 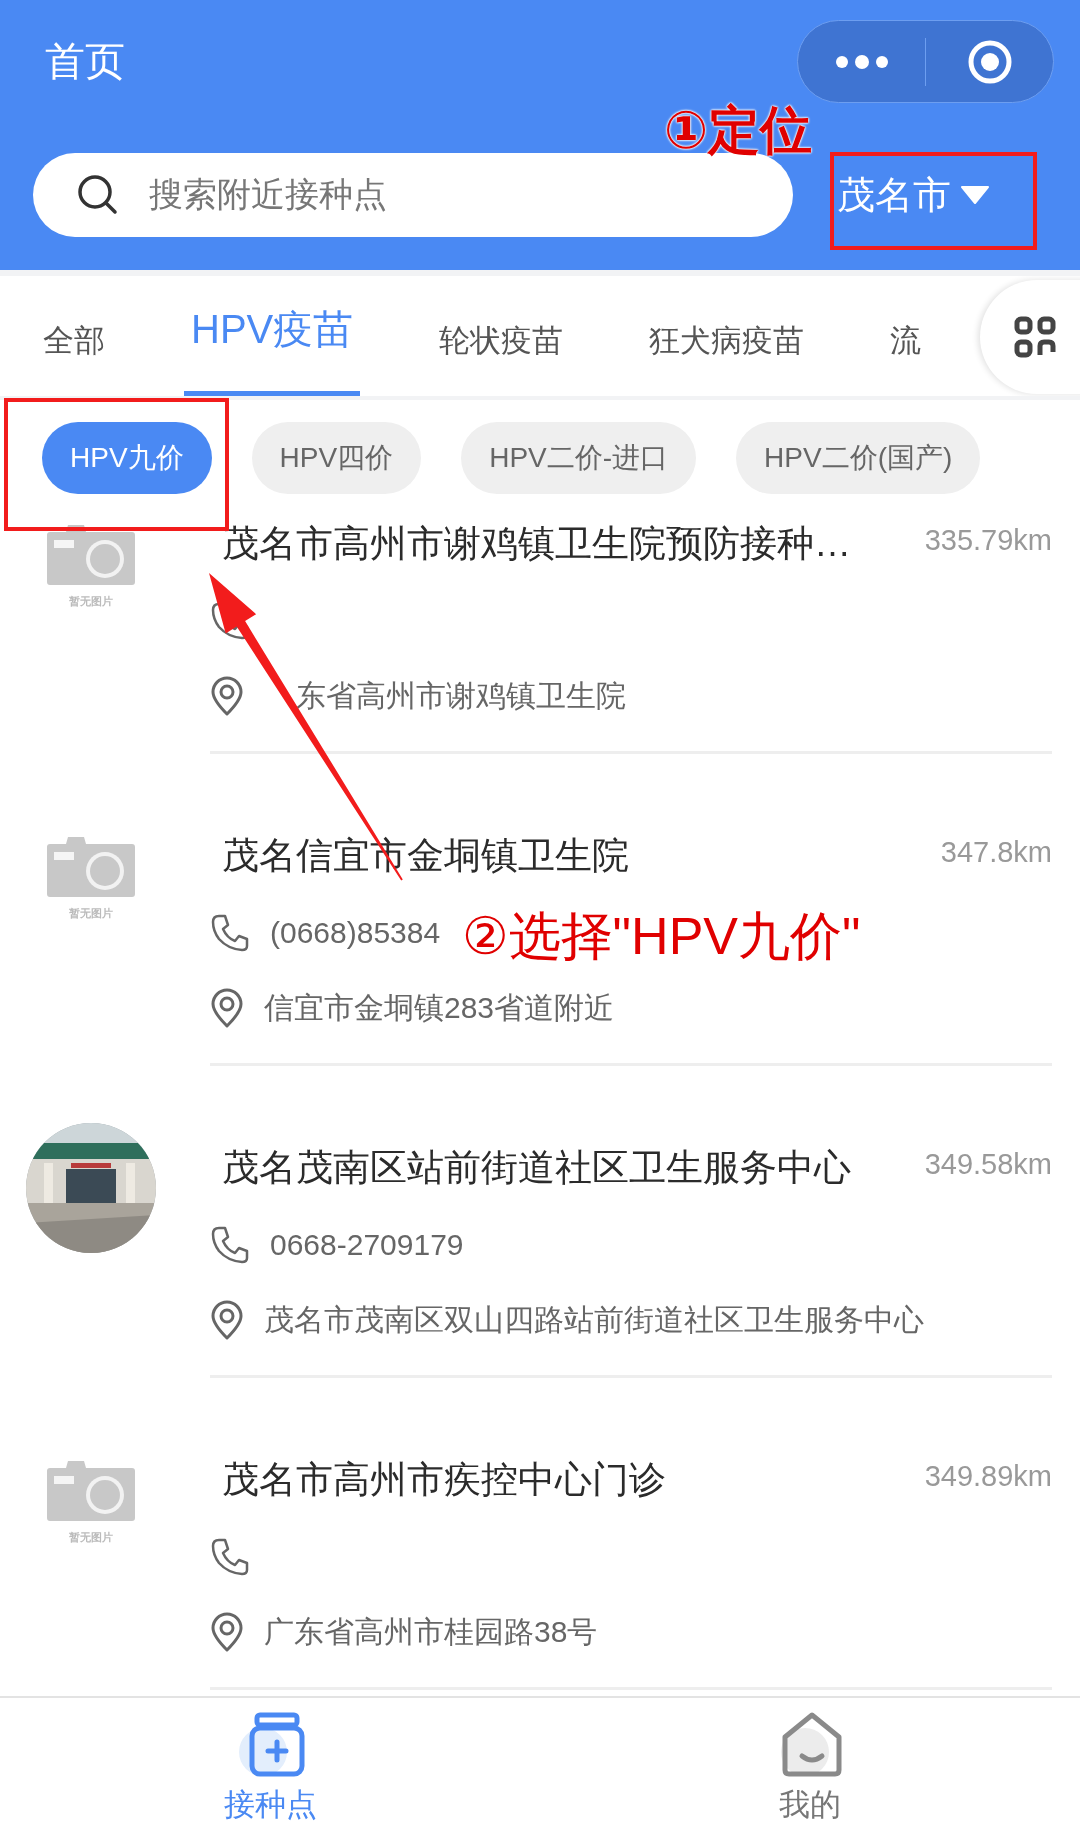 I want to click on site-name: 茂名茂南区站前街道社区卫生服务中心, so click(x=530, y=1168).